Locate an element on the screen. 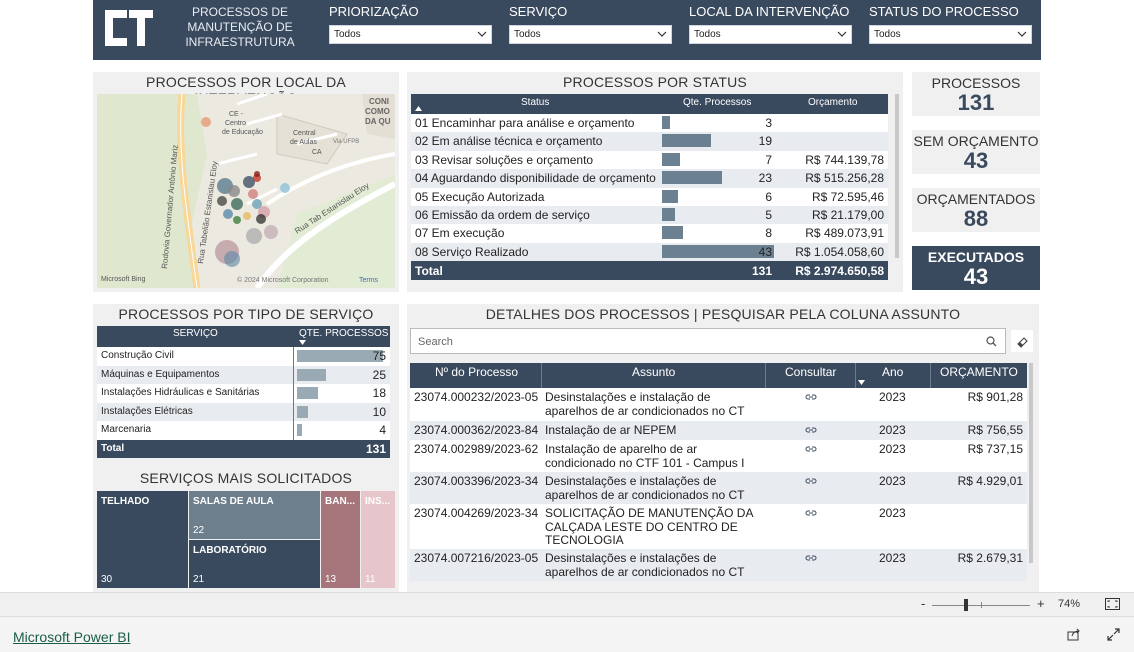  slicer-local: LOCAL DA INTERVENÇÃO Todos is located at coordinates (770, 24).